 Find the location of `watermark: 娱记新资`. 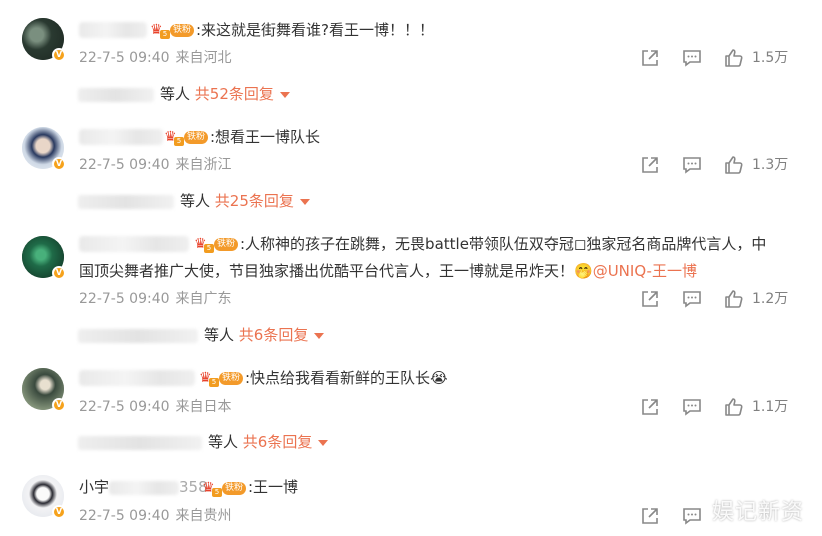

watermark: 娱记新资 is located at coordinates (757, 512).